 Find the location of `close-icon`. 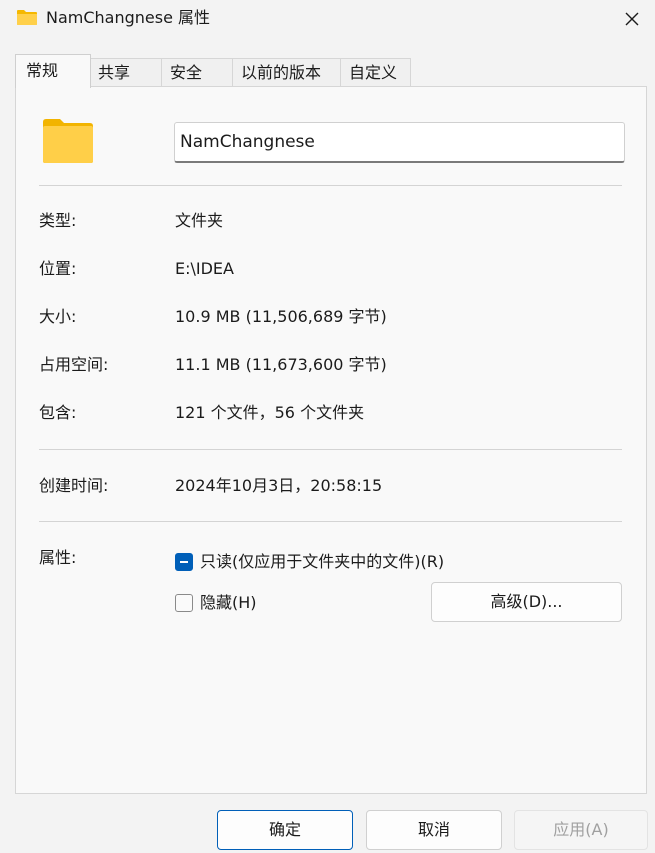

close-icon is located at coordinates (632, 19).